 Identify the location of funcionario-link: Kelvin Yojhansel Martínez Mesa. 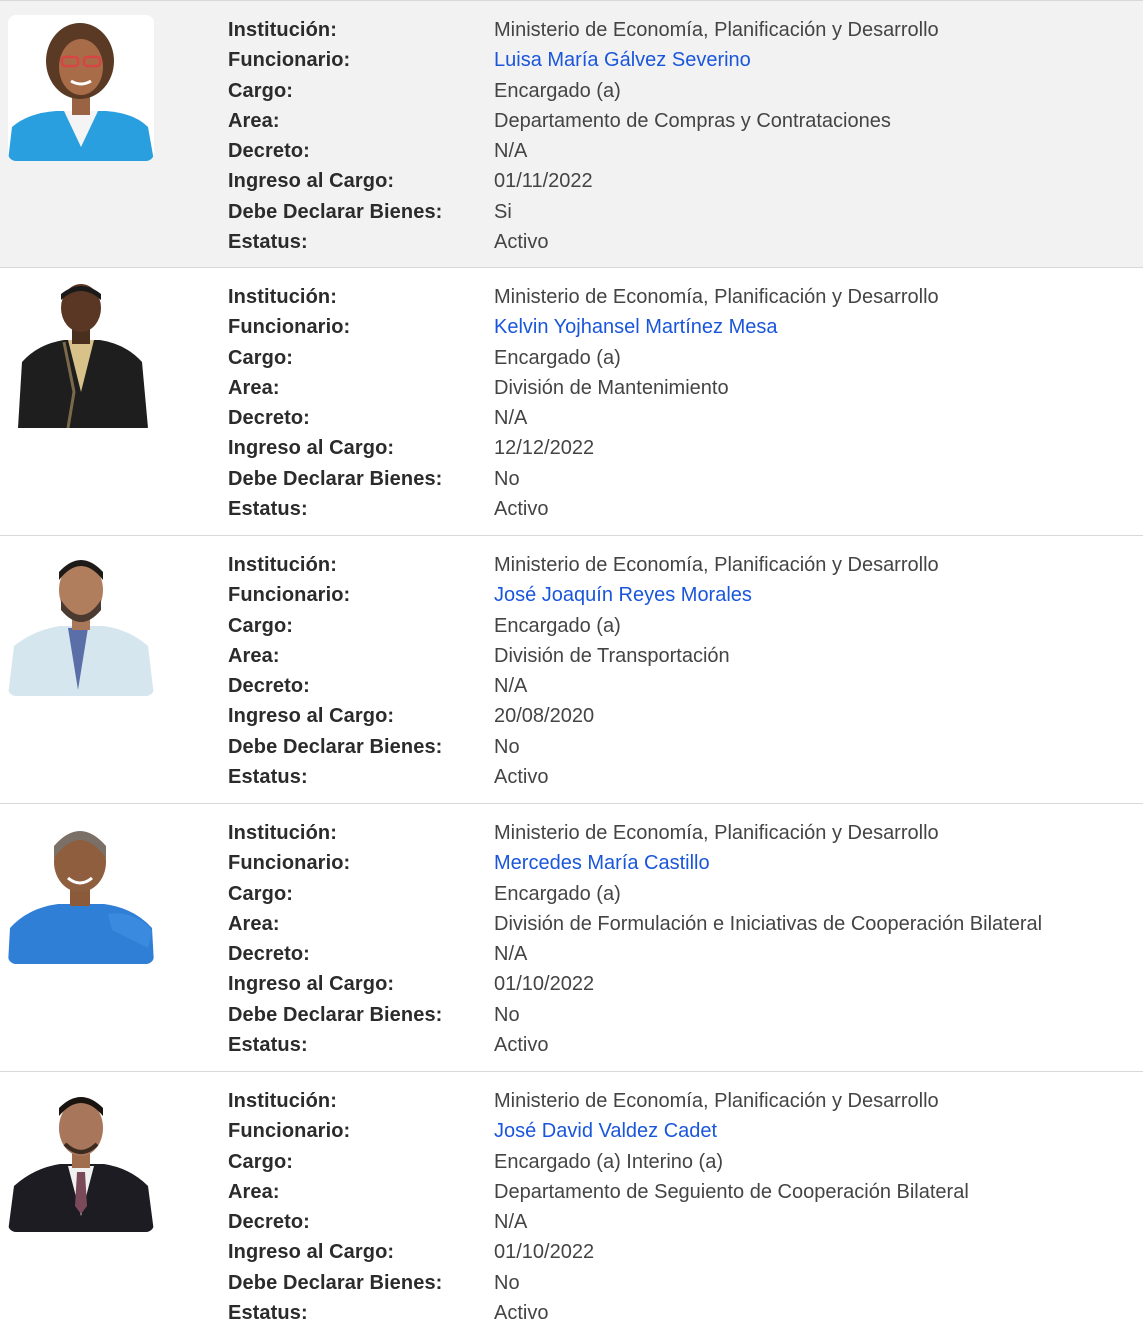
(636, 327).